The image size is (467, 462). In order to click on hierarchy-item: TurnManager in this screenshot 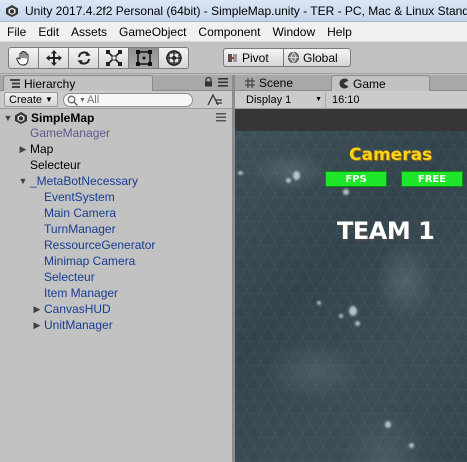, I will do `click(80, 229)`.